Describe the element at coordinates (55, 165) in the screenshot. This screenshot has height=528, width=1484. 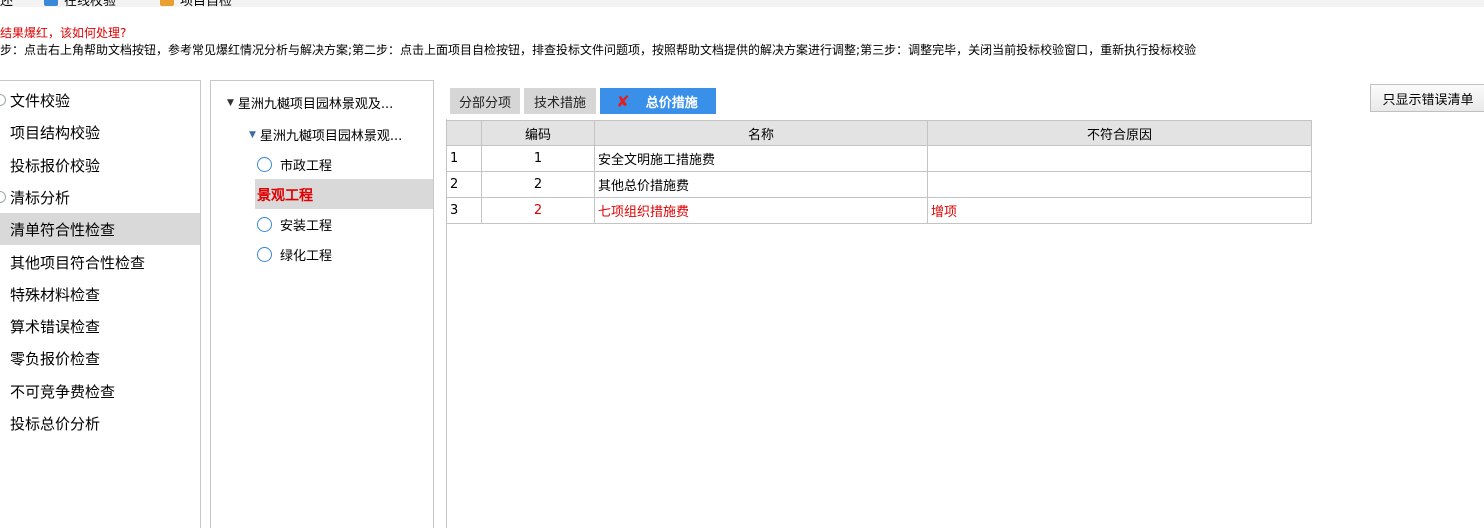
I see `nav-item-label: 投标报价校验` at that location.